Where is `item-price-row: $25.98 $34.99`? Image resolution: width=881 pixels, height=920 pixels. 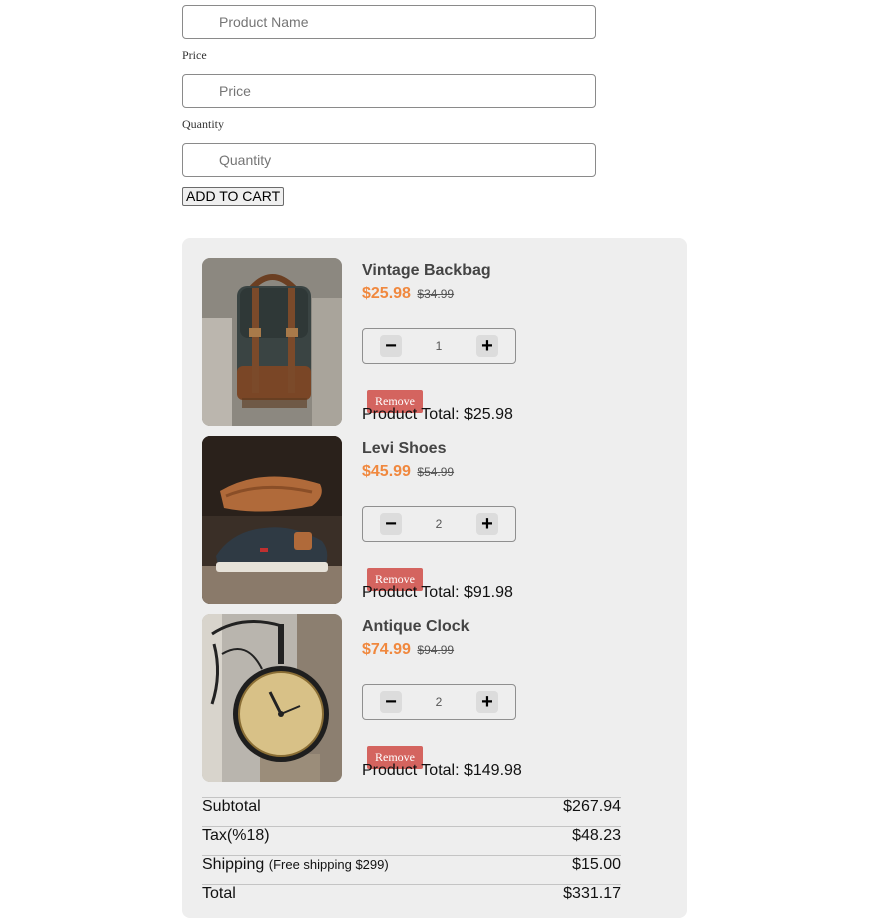 item-price-row: $25.98 $34.99 is located at coordinates (408, 294).